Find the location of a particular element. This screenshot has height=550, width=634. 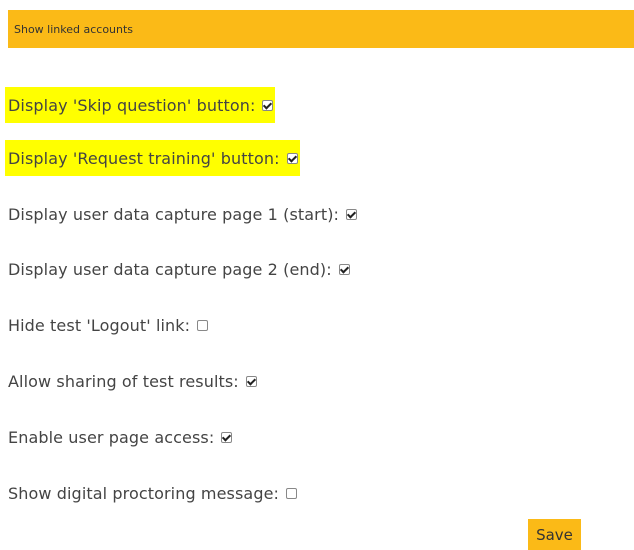

setting-label: Display user data capture page 2 (end): is located at coordinates (170, 269).